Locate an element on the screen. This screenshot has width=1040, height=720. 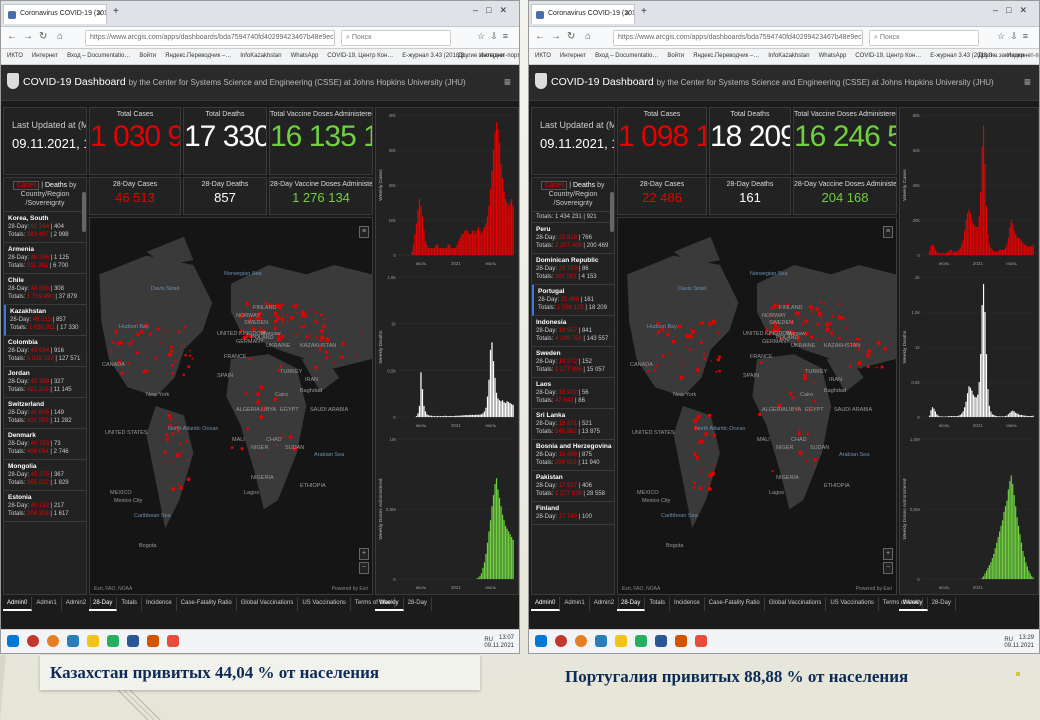
new-tab-button: + is located at coordinates (644, 11).